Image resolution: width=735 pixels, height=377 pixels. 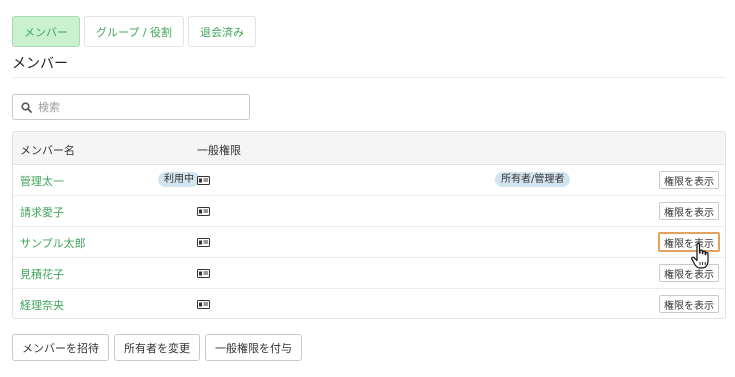 What do you see at coordinates (42, 274) in the screenshot?
I see `member-name-link: 見積花子` at bounding box center [42, 274].